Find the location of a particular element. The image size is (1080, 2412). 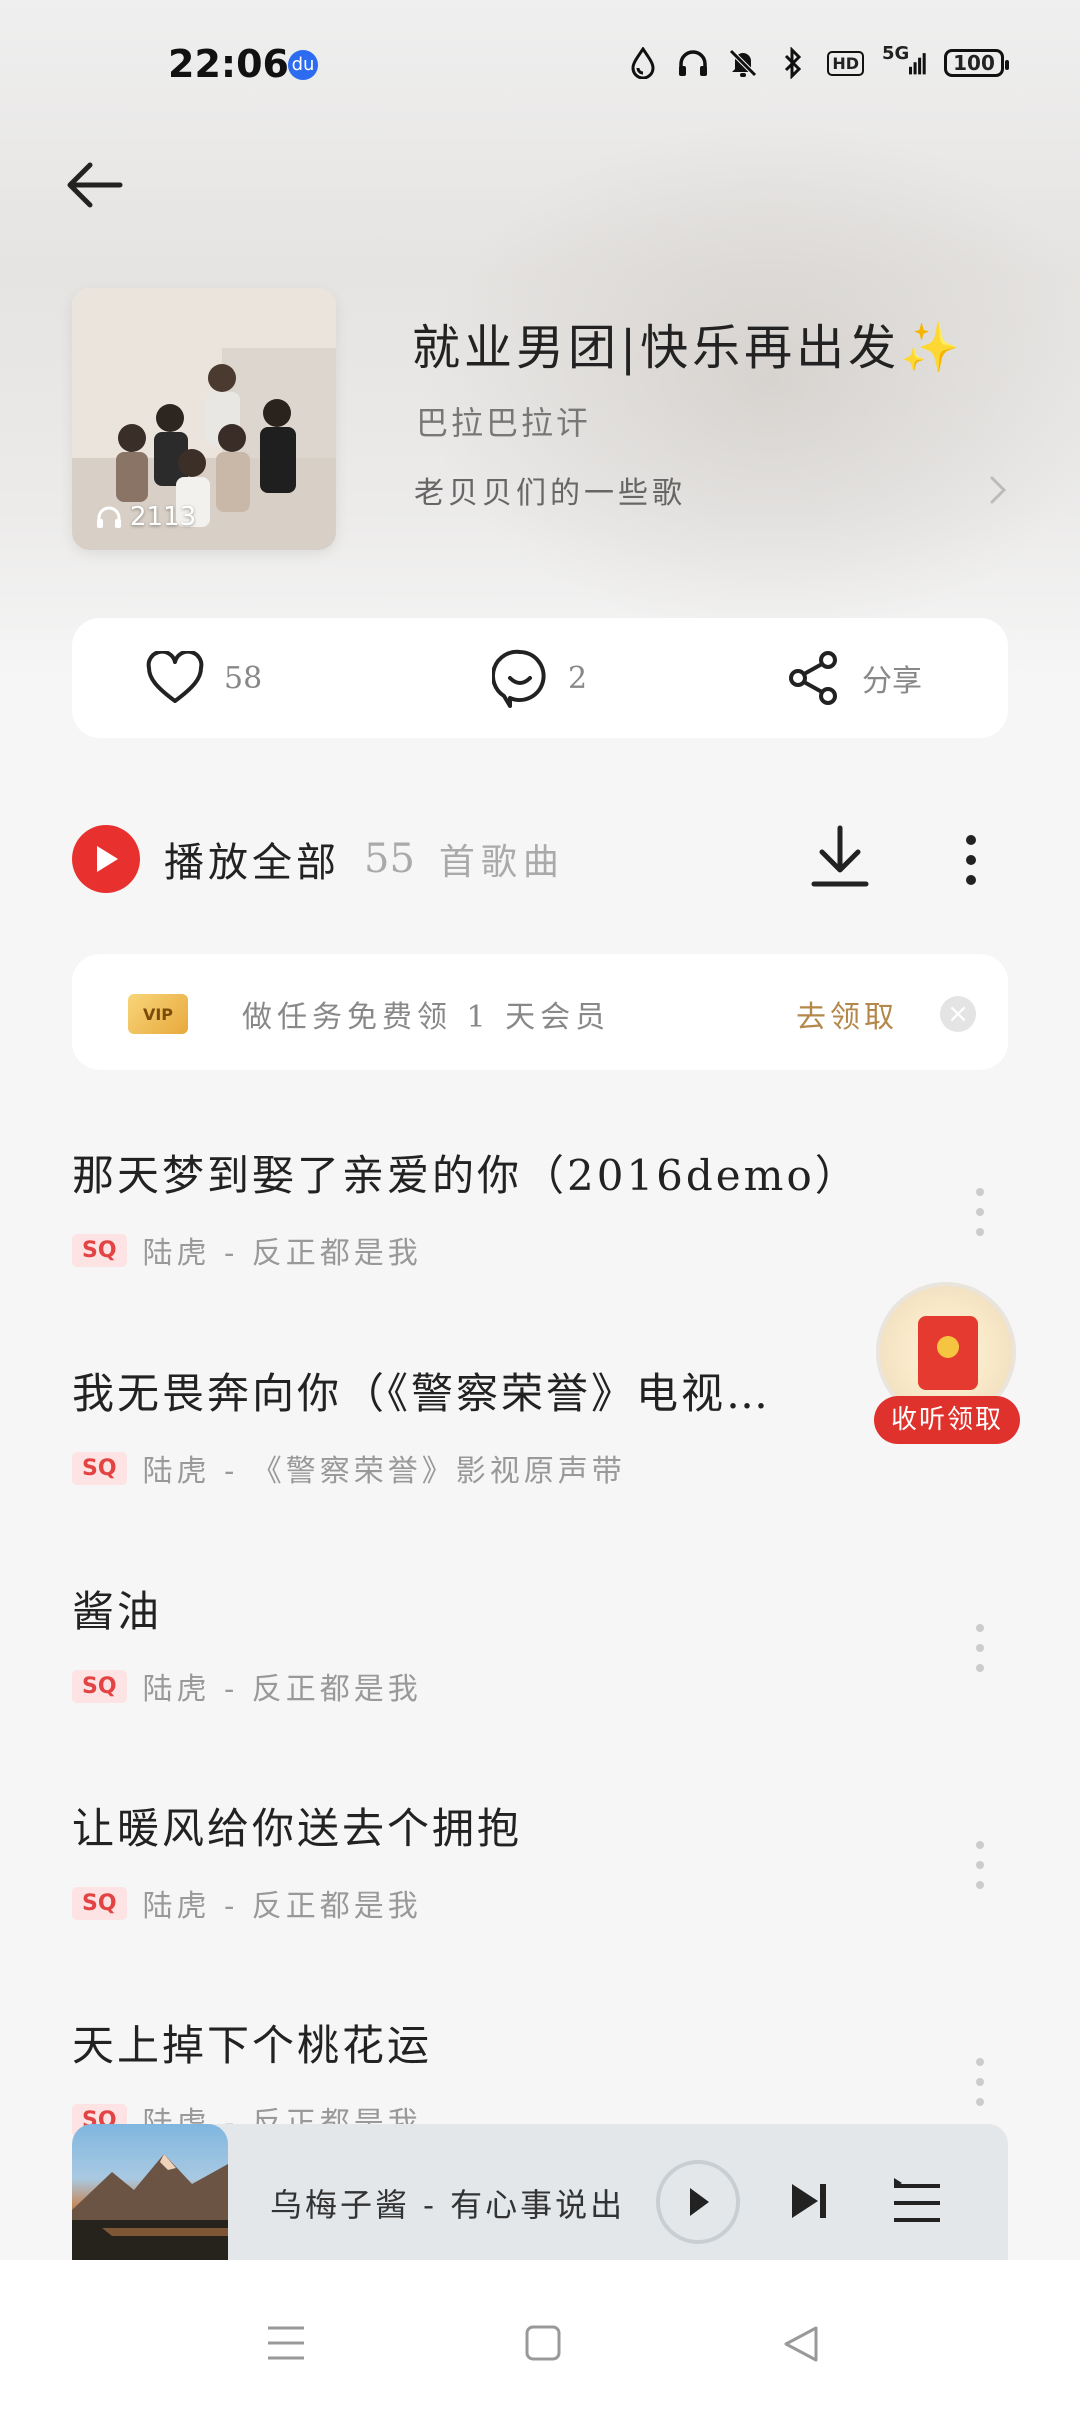

droplet-icon is located at coordinates (643, 63).